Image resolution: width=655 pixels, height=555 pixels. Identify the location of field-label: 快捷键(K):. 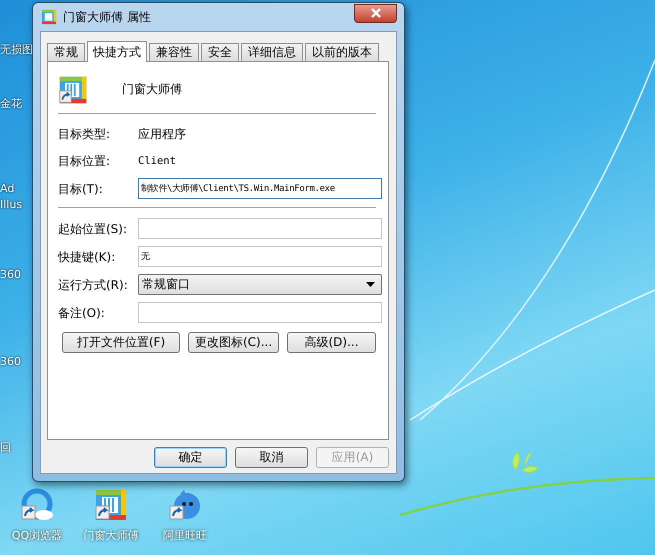
(87, 257).